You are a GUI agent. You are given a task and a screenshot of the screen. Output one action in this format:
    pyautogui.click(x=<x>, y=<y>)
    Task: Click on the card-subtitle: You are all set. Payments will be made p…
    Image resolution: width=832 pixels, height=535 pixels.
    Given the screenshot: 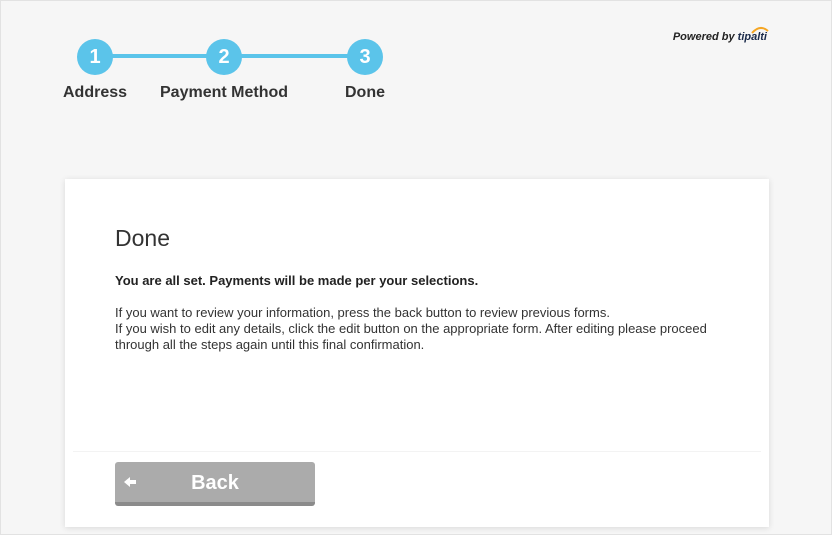 What is the action you would take?
    pyautogui.click(x=297, y=280)
    